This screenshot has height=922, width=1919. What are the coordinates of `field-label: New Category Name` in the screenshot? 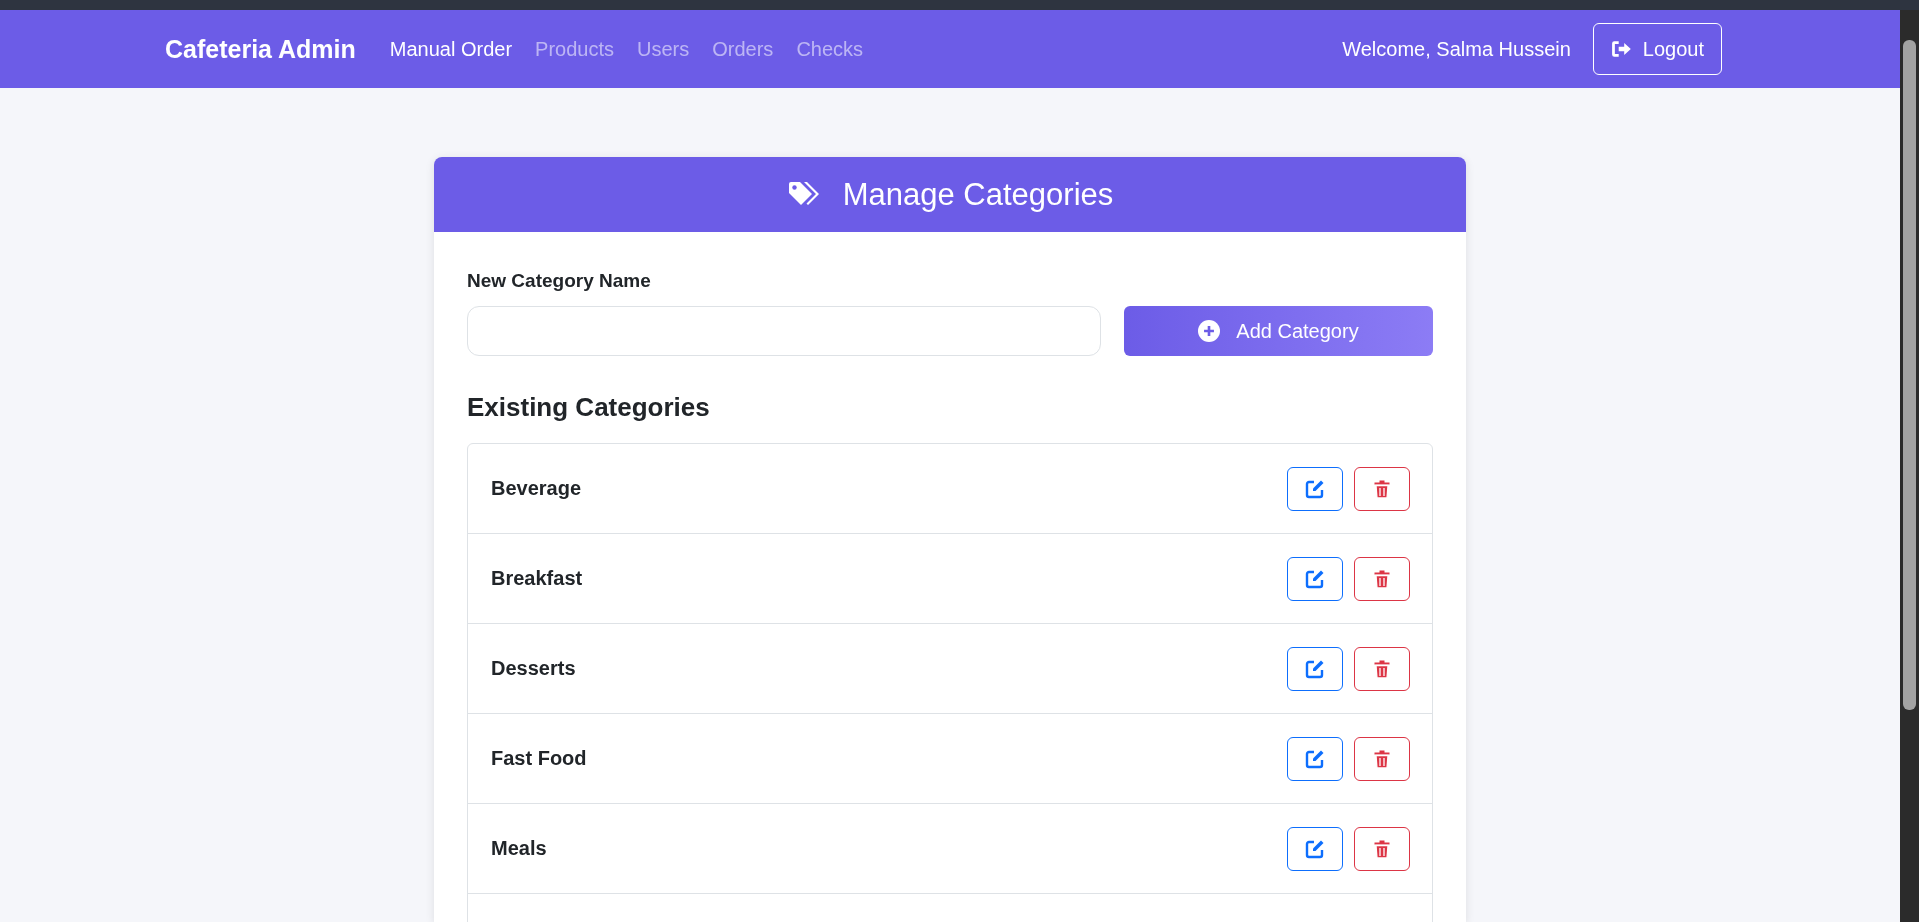 It's located at (559, 281).